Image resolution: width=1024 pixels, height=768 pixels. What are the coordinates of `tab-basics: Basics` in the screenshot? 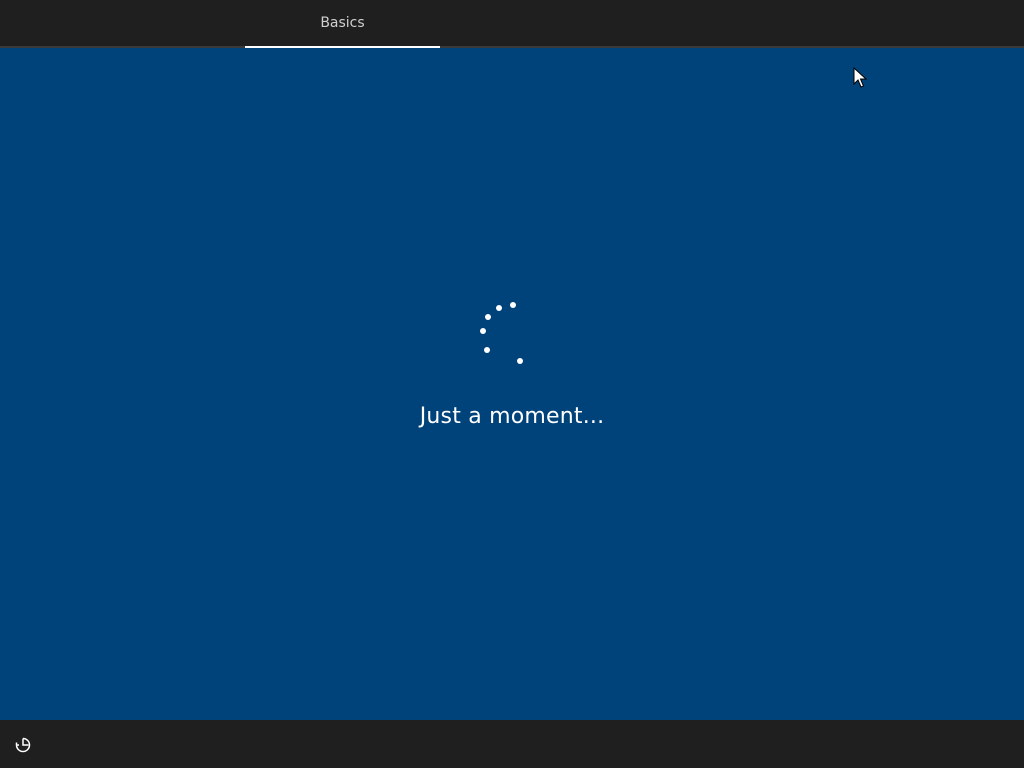 It's located at (342, 24).